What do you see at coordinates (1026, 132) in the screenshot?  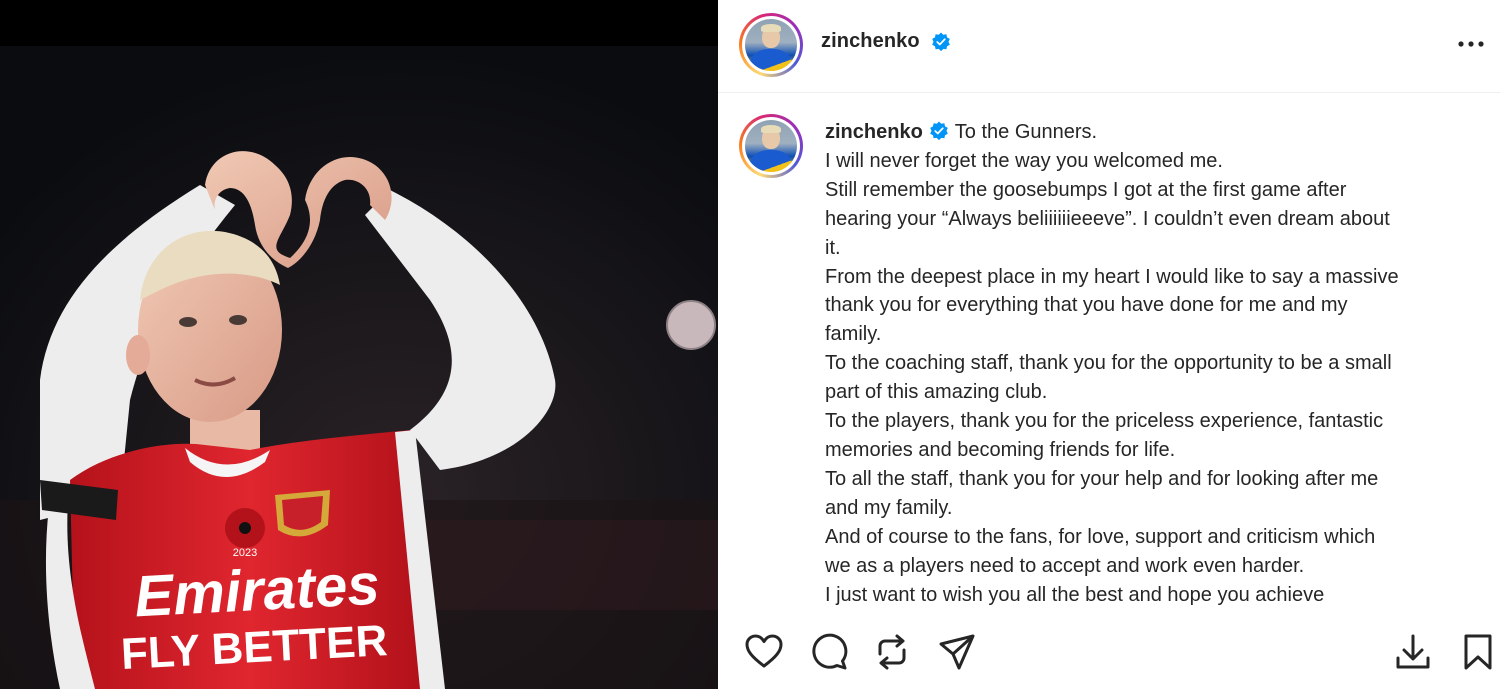 I see `caption-text-line: To the Gunners.` at bounding box center [1026, 132].